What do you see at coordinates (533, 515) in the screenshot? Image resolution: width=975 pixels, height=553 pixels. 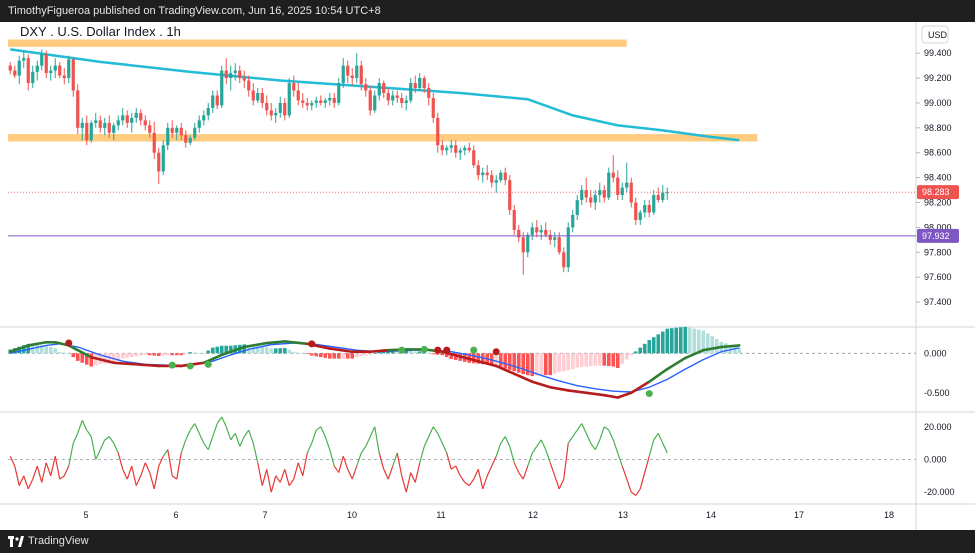 I see `time-tick-label: 12` at bounding box center [533, 515].